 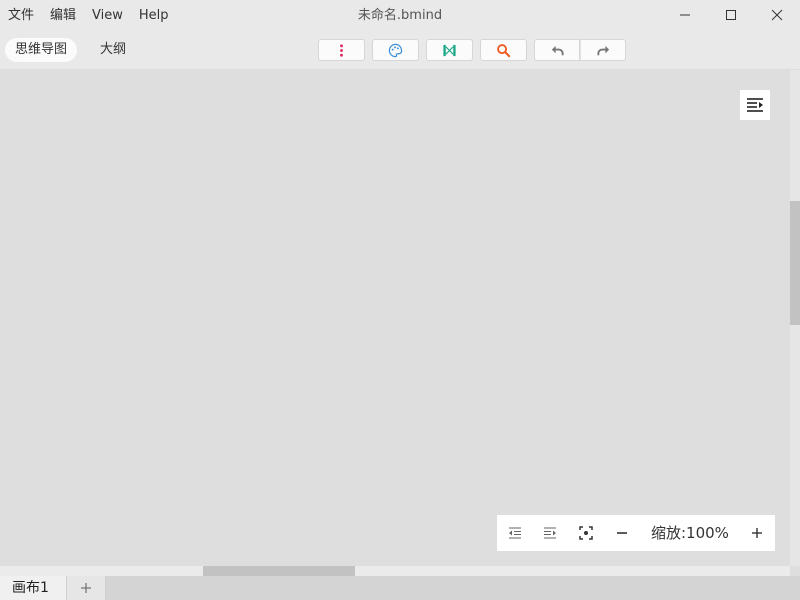 I want to click on menu-edit: 编辑, so click(x=63, y=16).